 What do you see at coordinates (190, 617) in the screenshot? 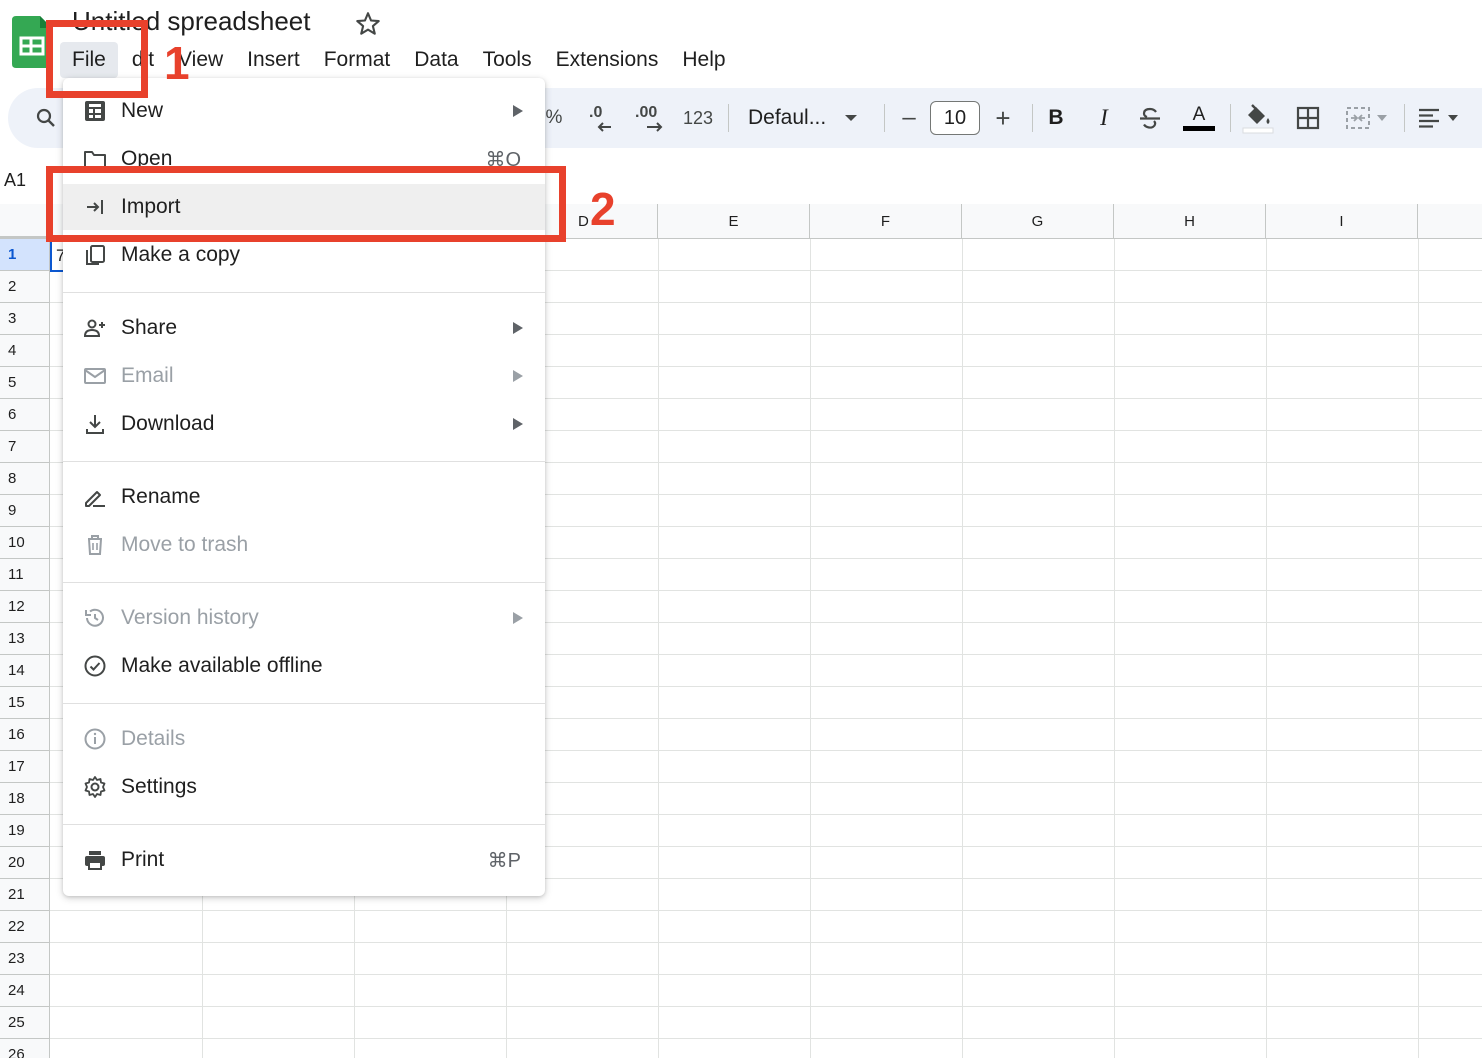
I see `file-menu-version-history-label: Version history` at bounding box center [190, 617].